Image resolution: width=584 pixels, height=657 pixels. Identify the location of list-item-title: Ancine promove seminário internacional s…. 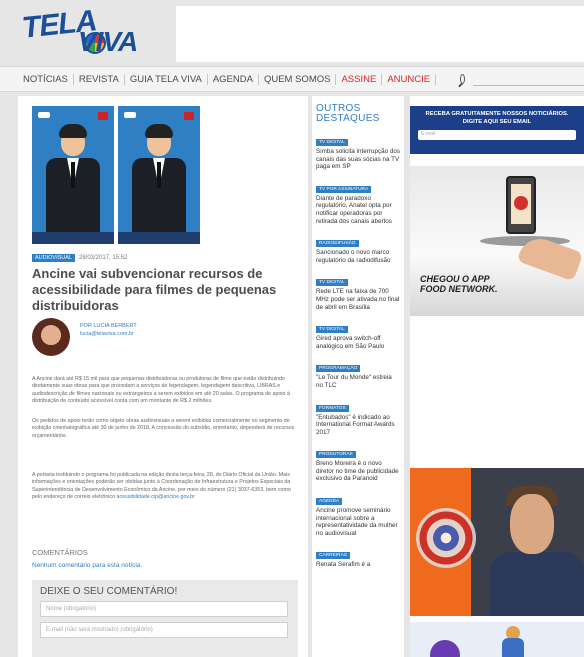
(358, 522).